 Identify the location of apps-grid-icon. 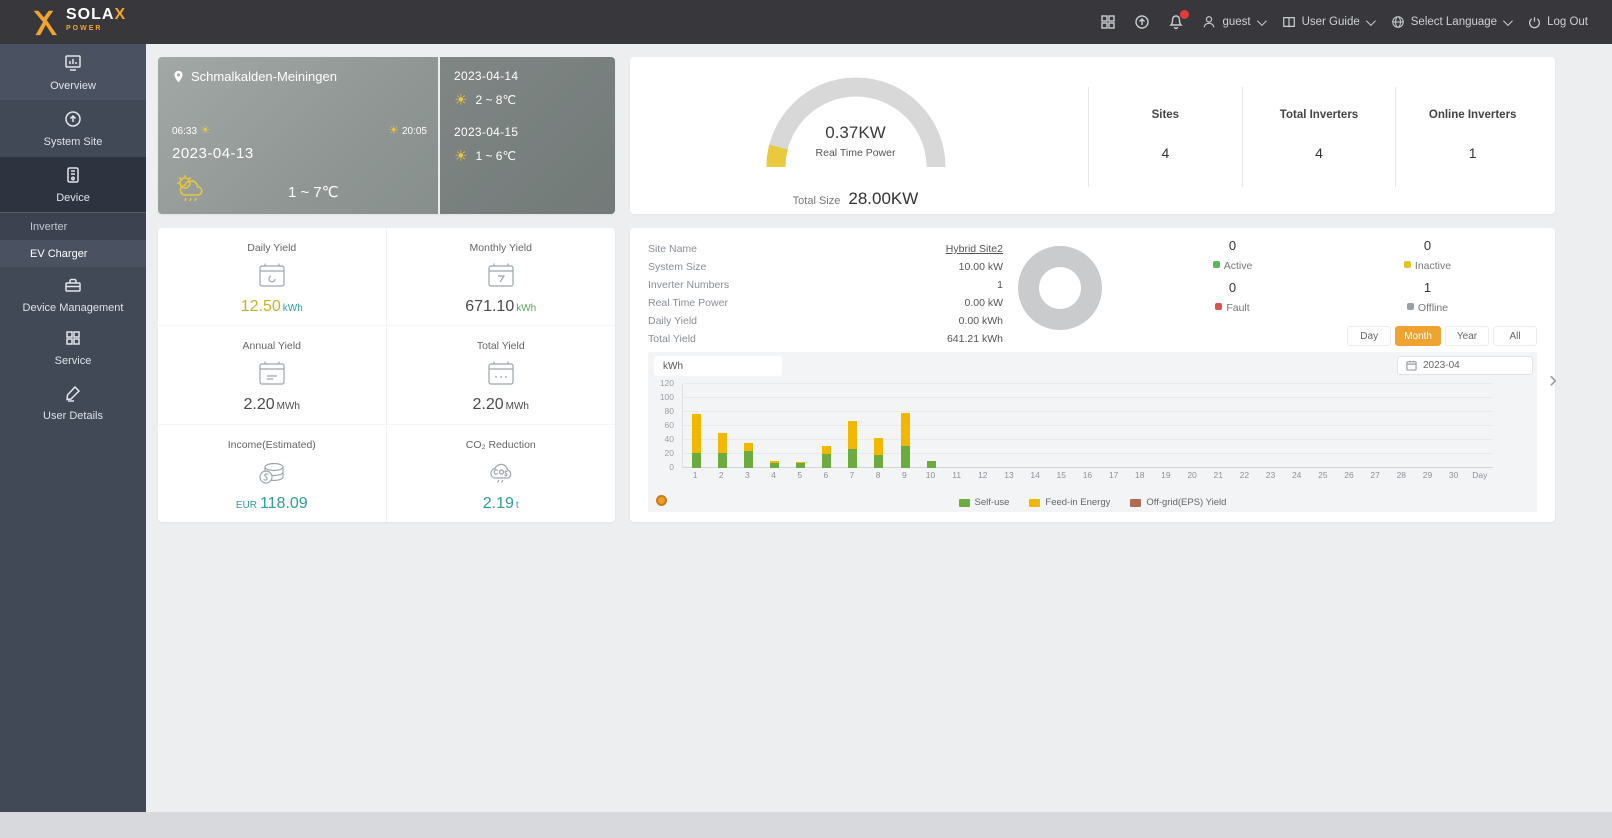
(1108, 22).